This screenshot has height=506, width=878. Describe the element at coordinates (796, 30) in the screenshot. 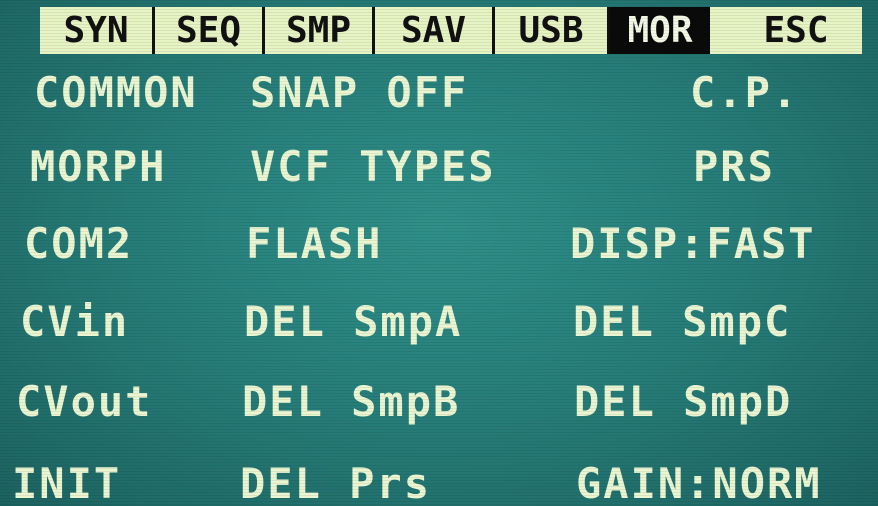

I see `tab-esc: ESC` at that location.